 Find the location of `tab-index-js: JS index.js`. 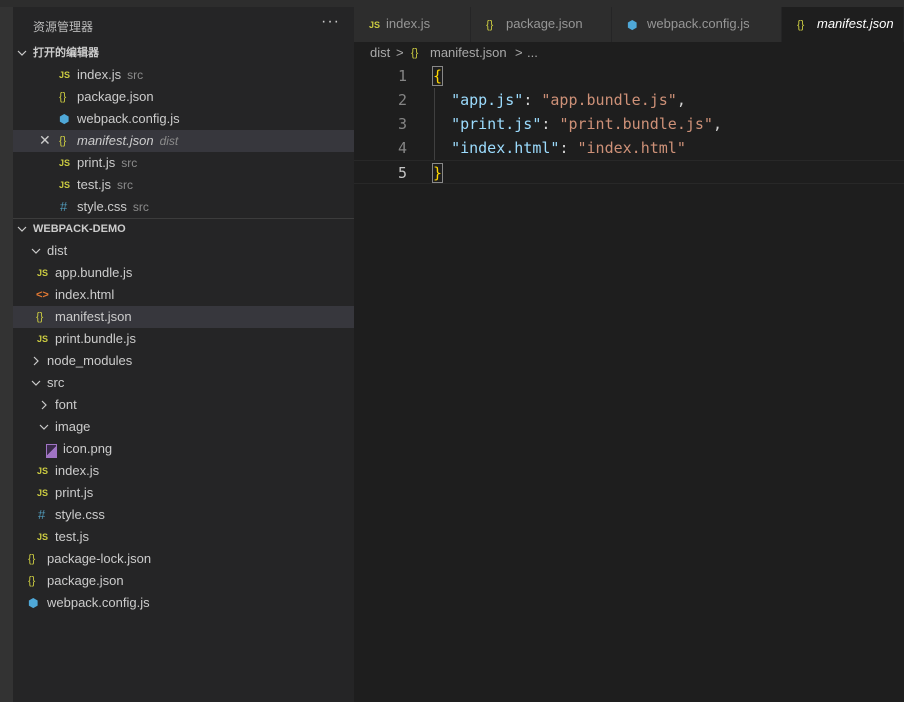

tab-index-js: JS index.js is located at coordinates (412, 24).